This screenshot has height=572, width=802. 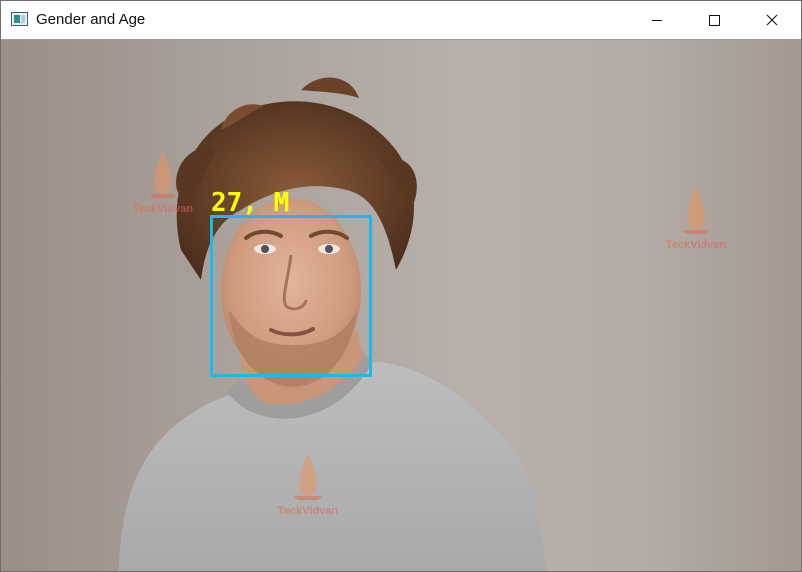 I want to click on face-detection-box, so click(x=291, y=296).